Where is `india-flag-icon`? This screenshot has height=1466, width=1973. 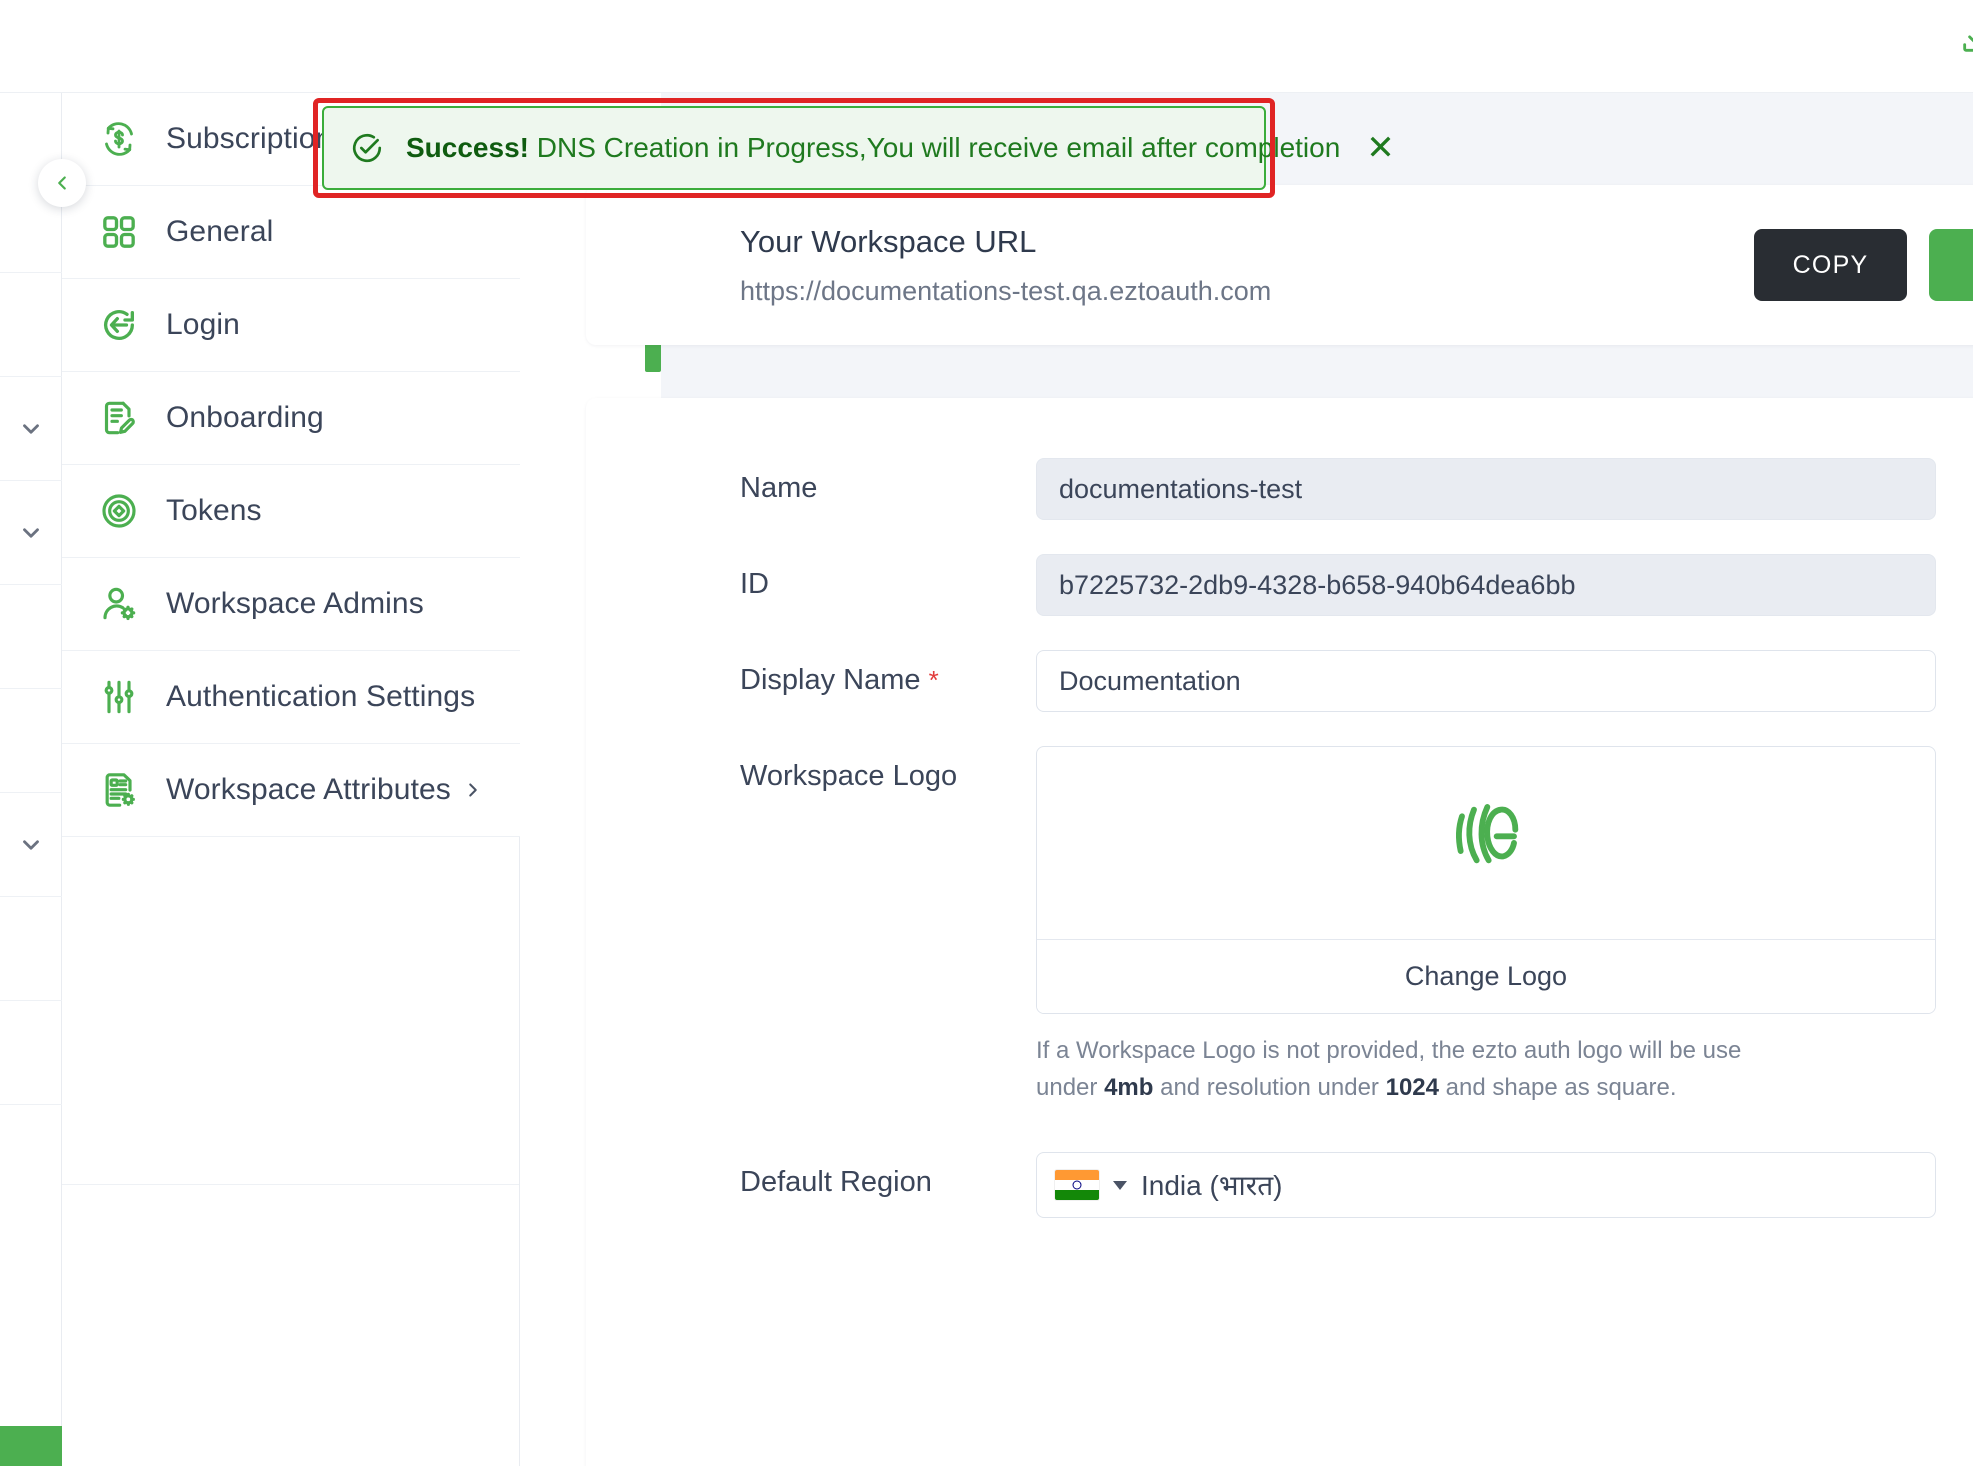 india-flag-icon is located at coordinates (1077, 1185).